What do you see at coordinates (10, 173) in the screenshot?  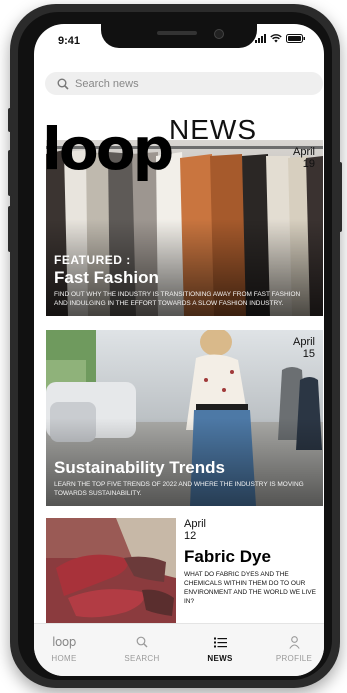 I see `volume-up-button` at bounding box center [10, 173].